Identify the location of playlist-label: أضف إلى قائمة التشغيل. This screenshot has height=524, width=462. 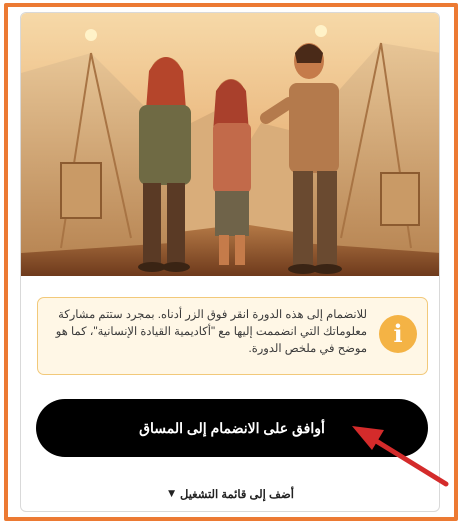
(237, 495).